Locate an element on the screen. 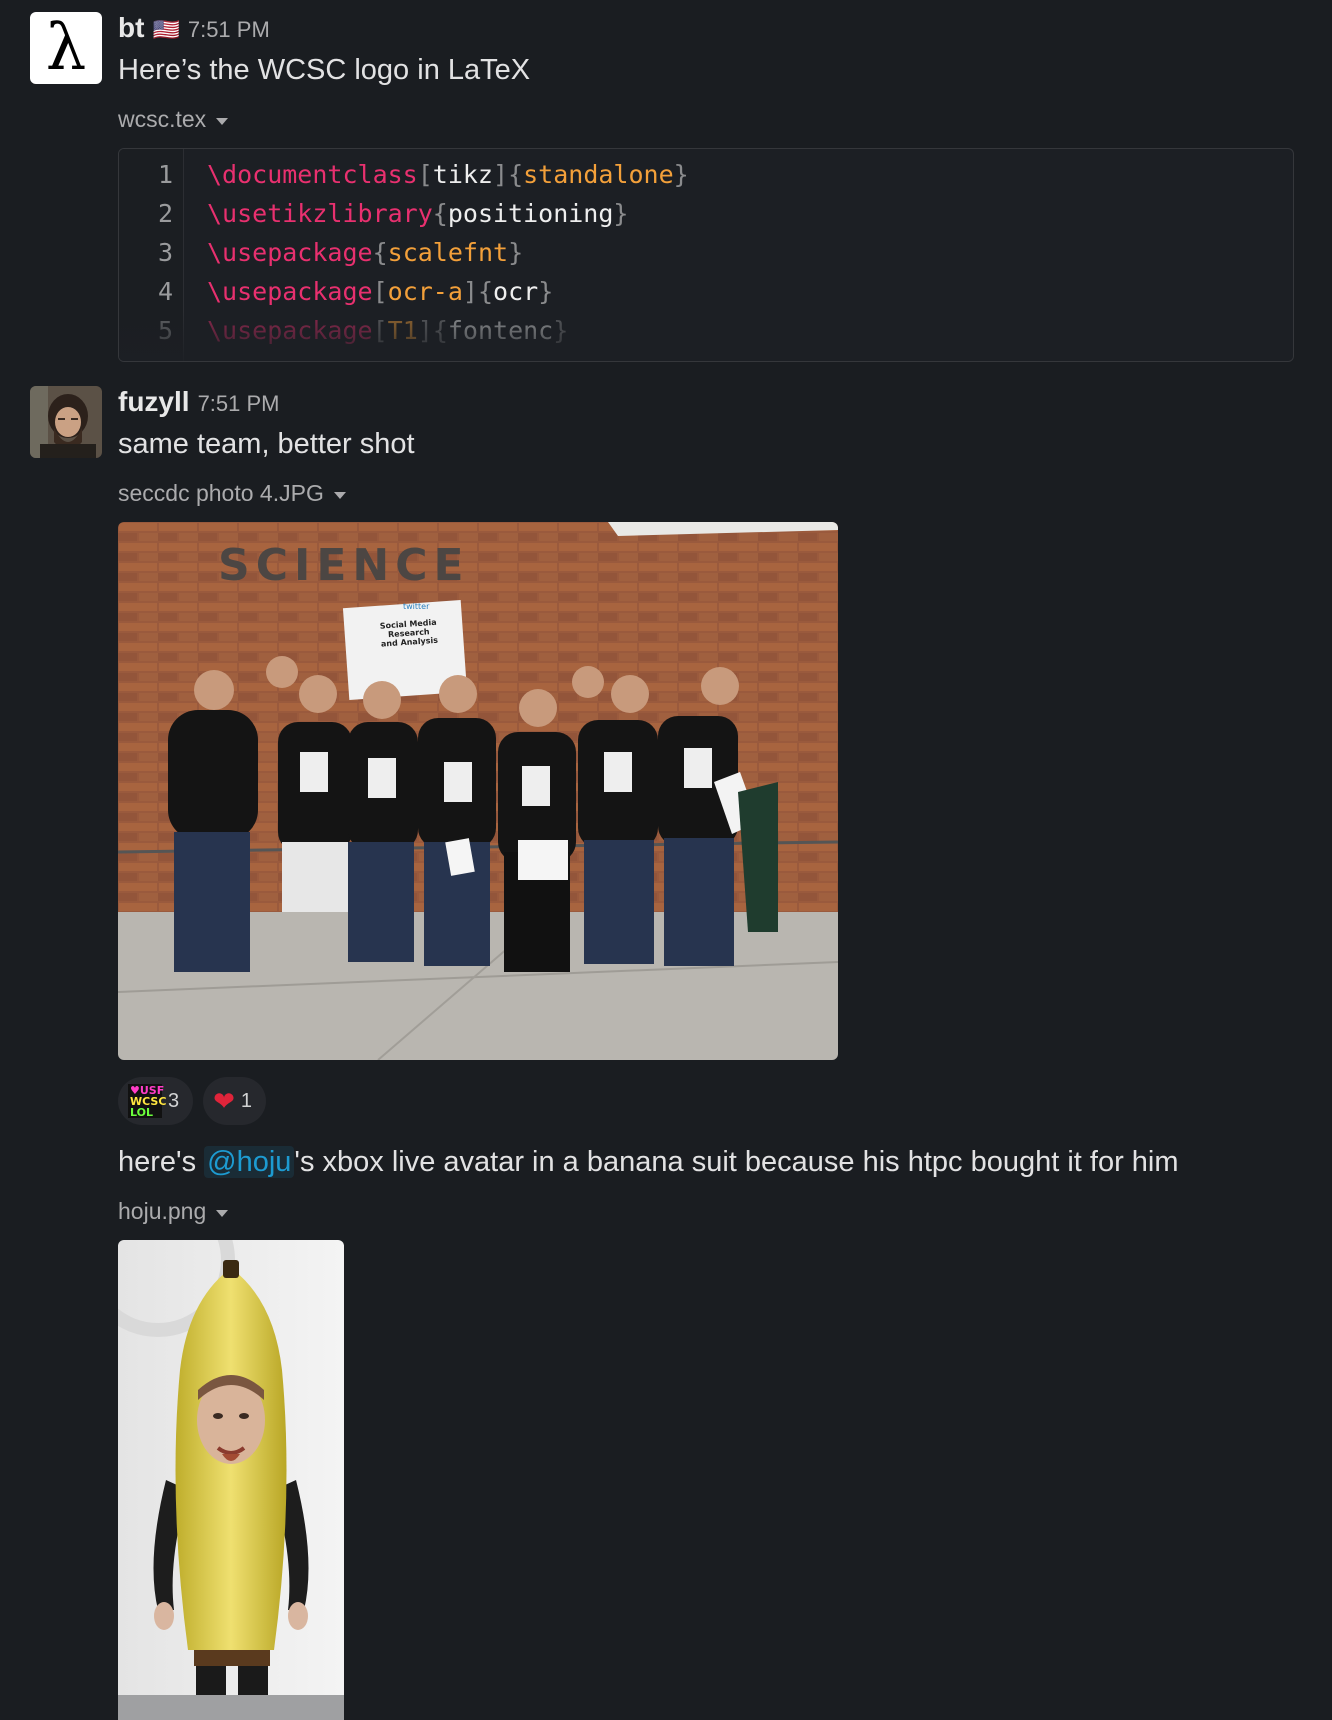 Image resolution: width=1332 pixels, height=1720 pixels. user-photo-avatar is located at coordinates (66, 422).